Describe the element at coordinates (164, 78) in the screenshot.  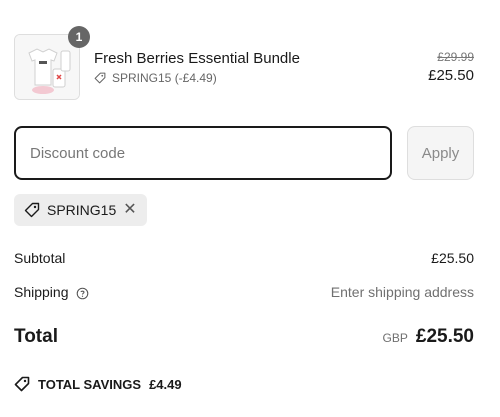
I see `item-discount-label: SPRING15 (-£4.49)` at that location.